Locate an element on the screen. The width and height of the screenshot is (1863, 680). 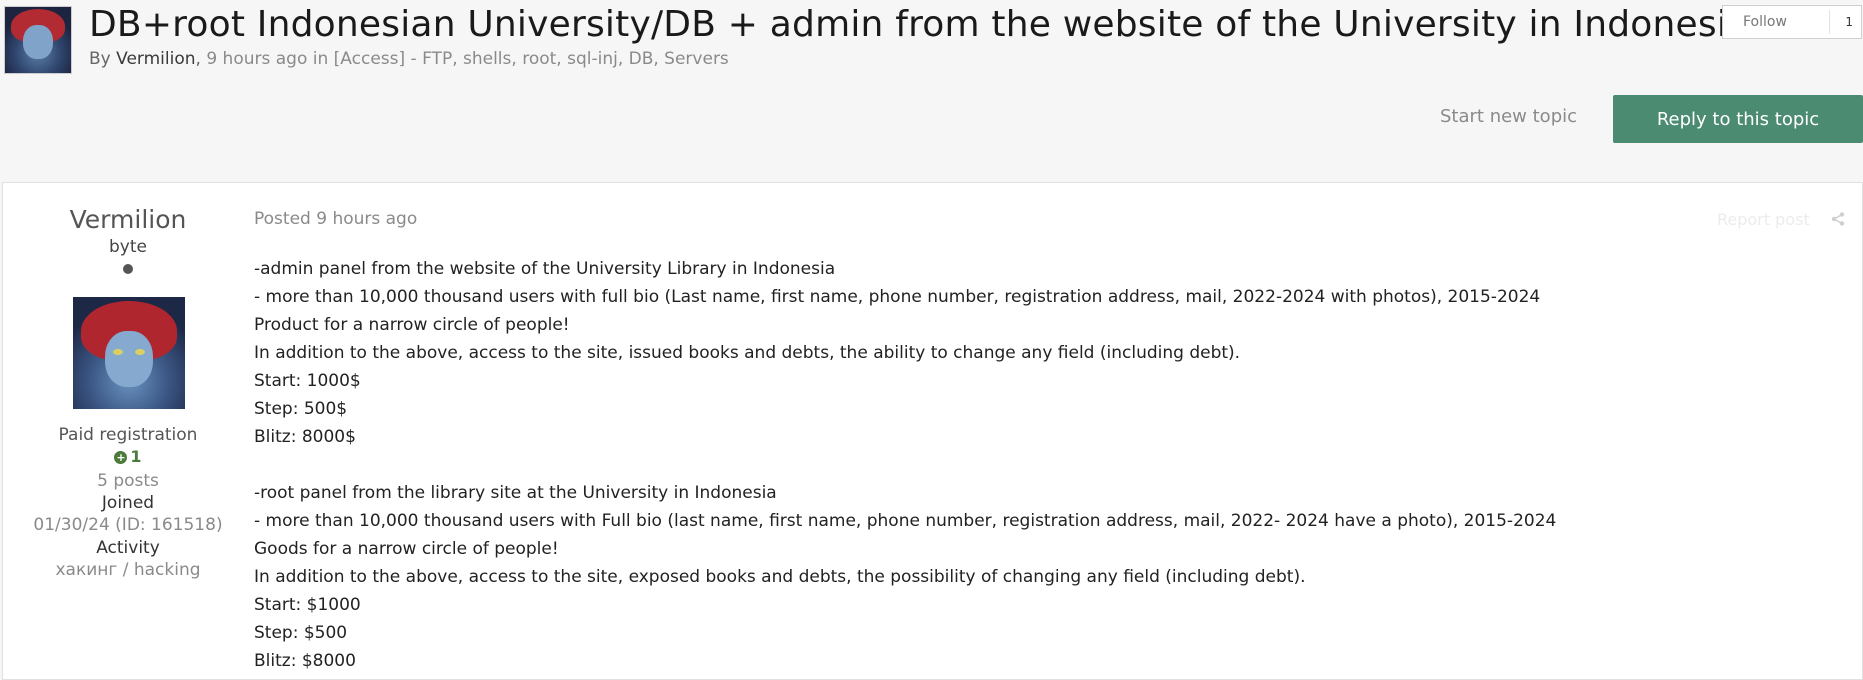
post-author-name: Vermilion is located at coordinates (128, 219).